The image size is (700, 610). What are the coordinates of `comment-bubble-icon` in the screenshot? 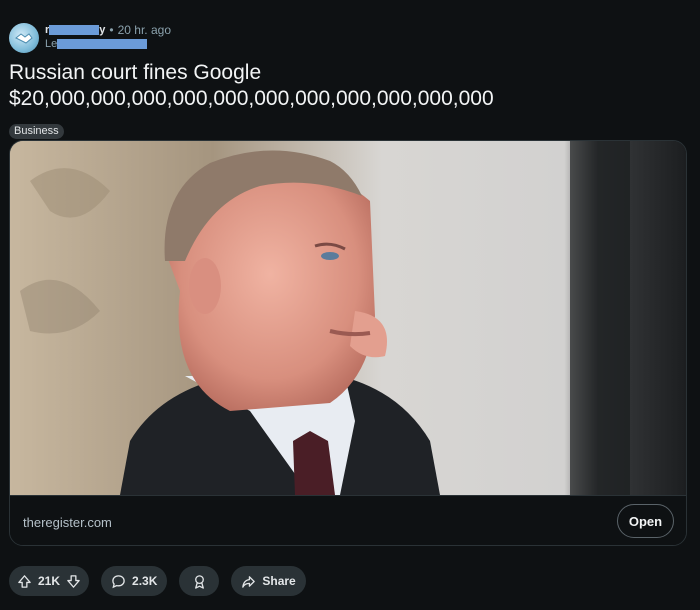 It's located at (118, 581).